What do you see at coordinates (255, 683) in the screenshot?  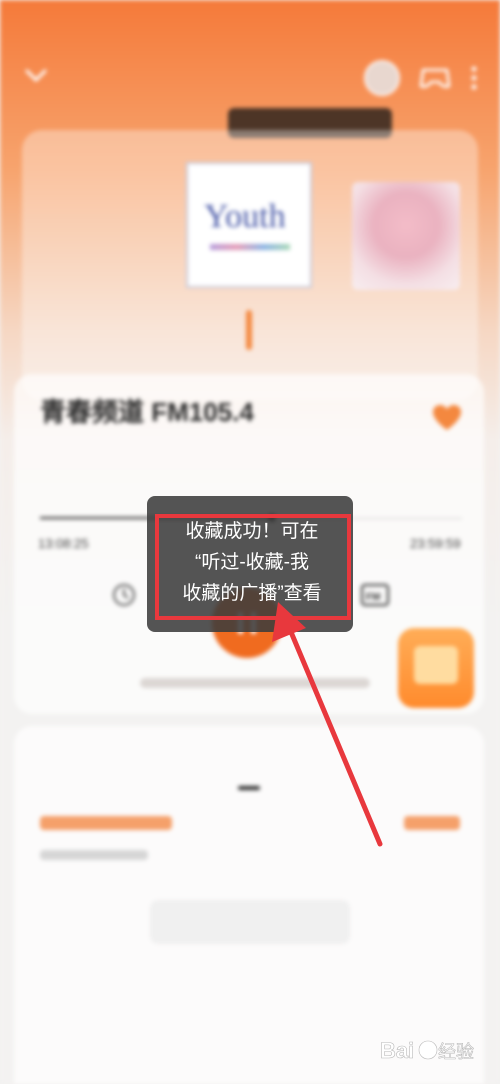 I see `blurred-info-row` at bounding box center [255, 683].